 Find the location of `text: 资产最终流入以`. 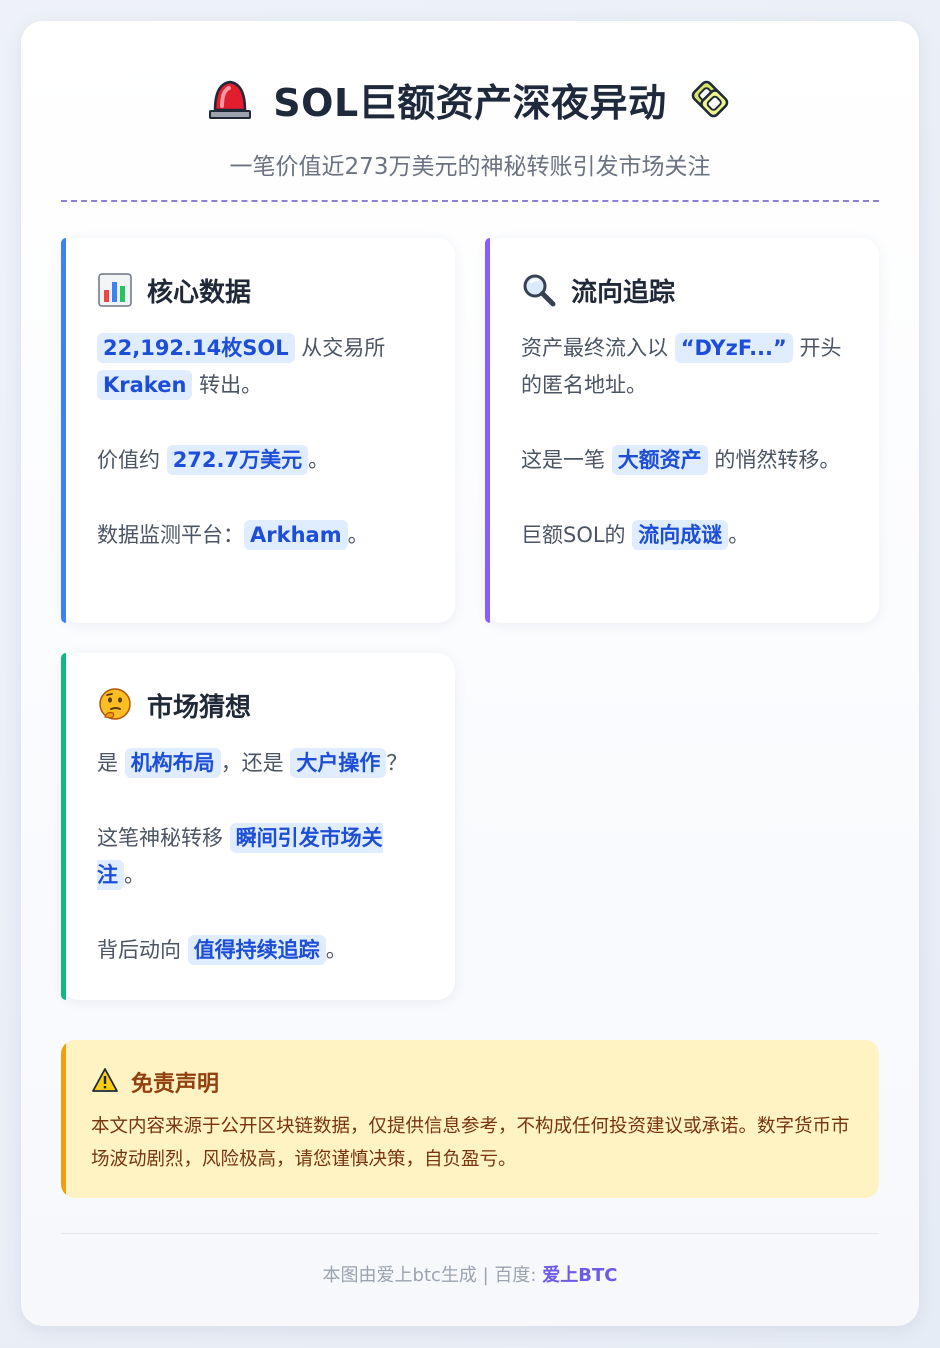

text: 资产最终流入以 is located at coordinates (598, 348).